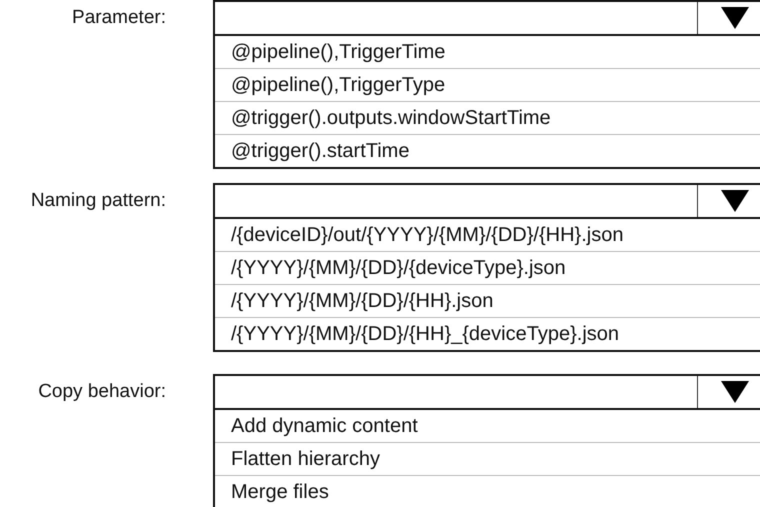 The width and height of the screenshot is (760, 507). I want to click on dropdown-option: Add dynamic content, so click(487, 426).